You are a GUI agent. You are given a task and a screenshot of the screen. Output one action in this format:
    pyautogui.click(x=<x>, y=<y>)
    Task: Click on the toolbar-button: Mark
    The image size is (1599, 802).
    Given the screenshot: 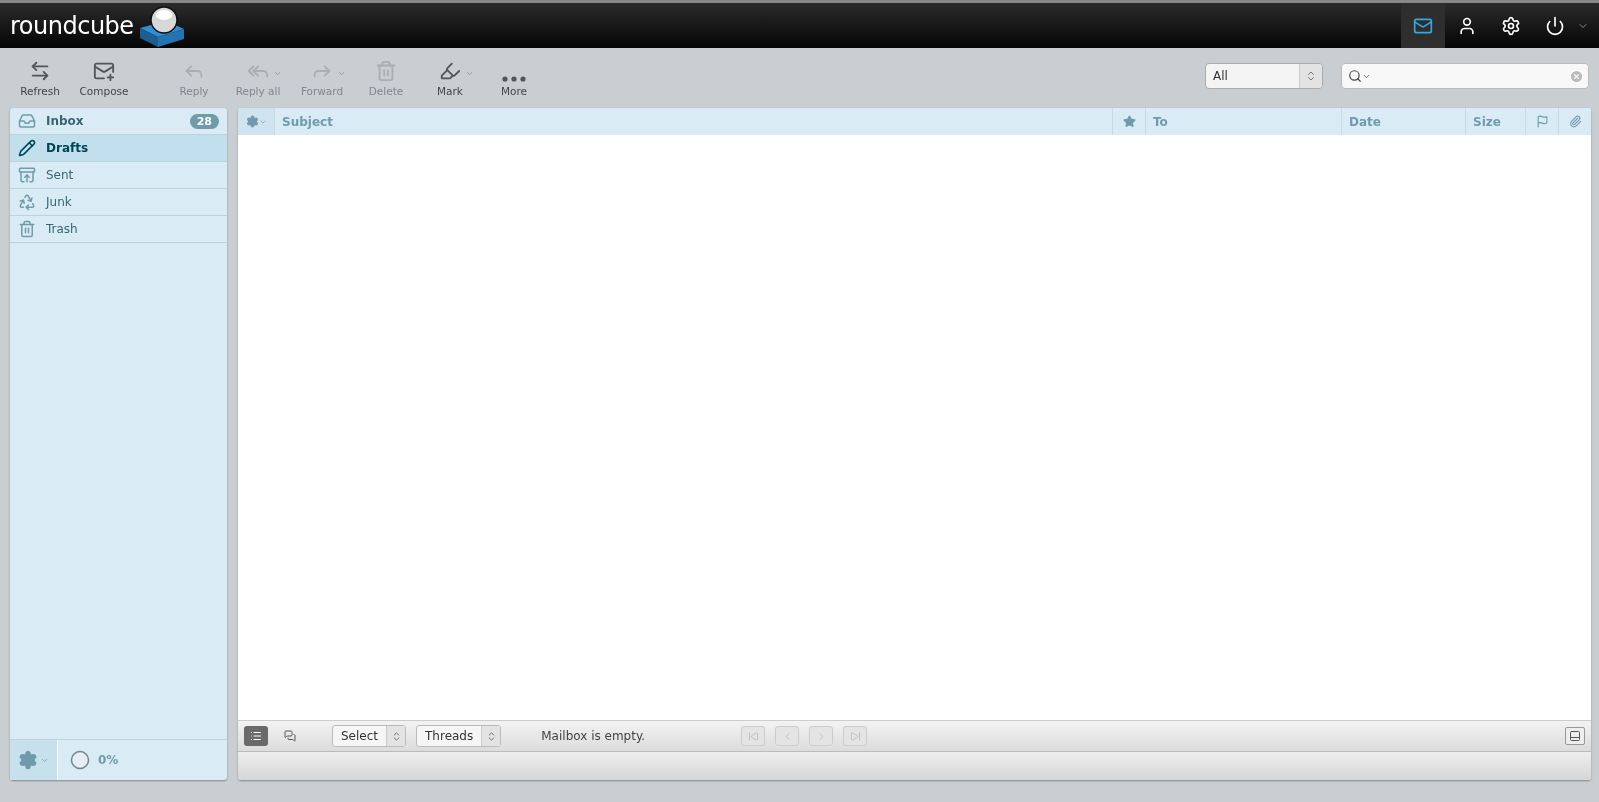 What is the action you would take?
    pyautogui.click(x=450, y=76)
    